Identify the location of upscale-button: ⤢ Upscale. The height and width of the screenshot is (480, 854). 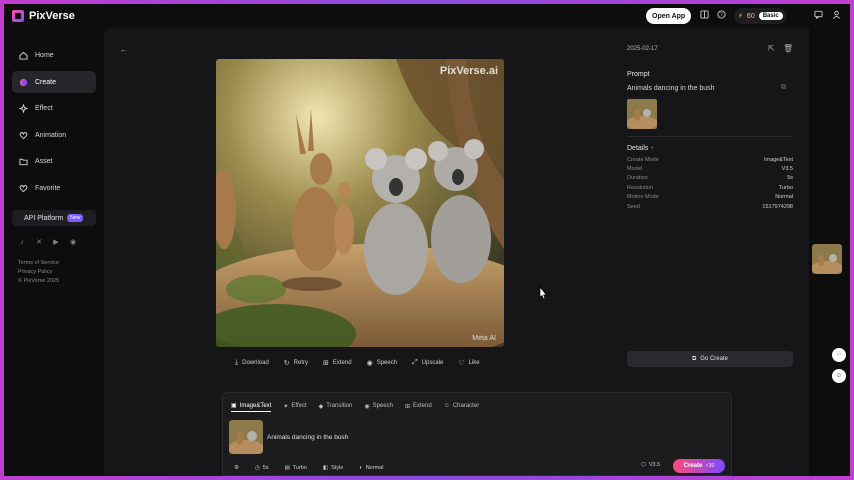
(427, 363).